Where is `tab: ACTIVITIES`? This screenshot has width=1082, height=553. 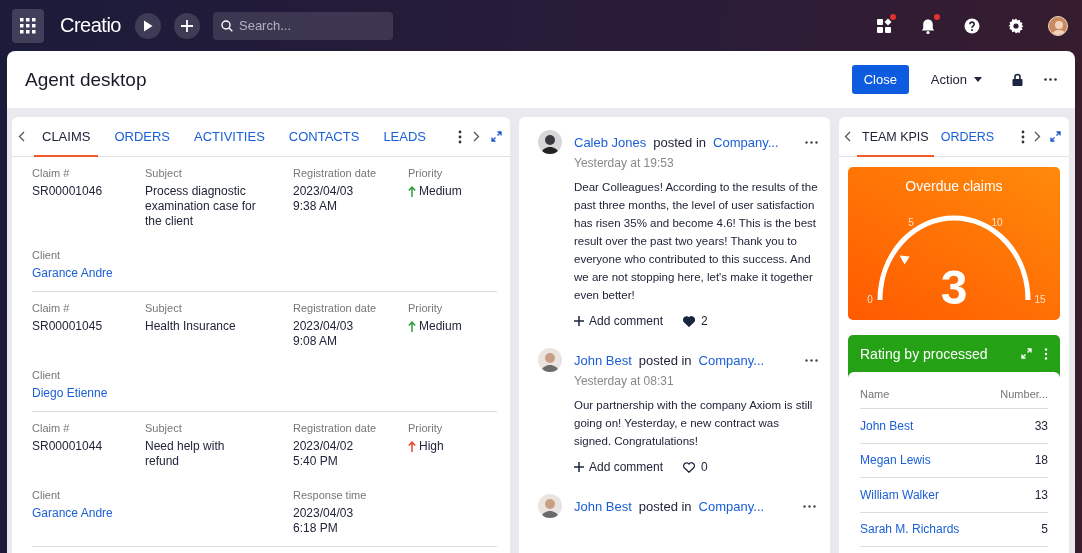 tab: ACTIVITIES is located at coordinates (229, 137).